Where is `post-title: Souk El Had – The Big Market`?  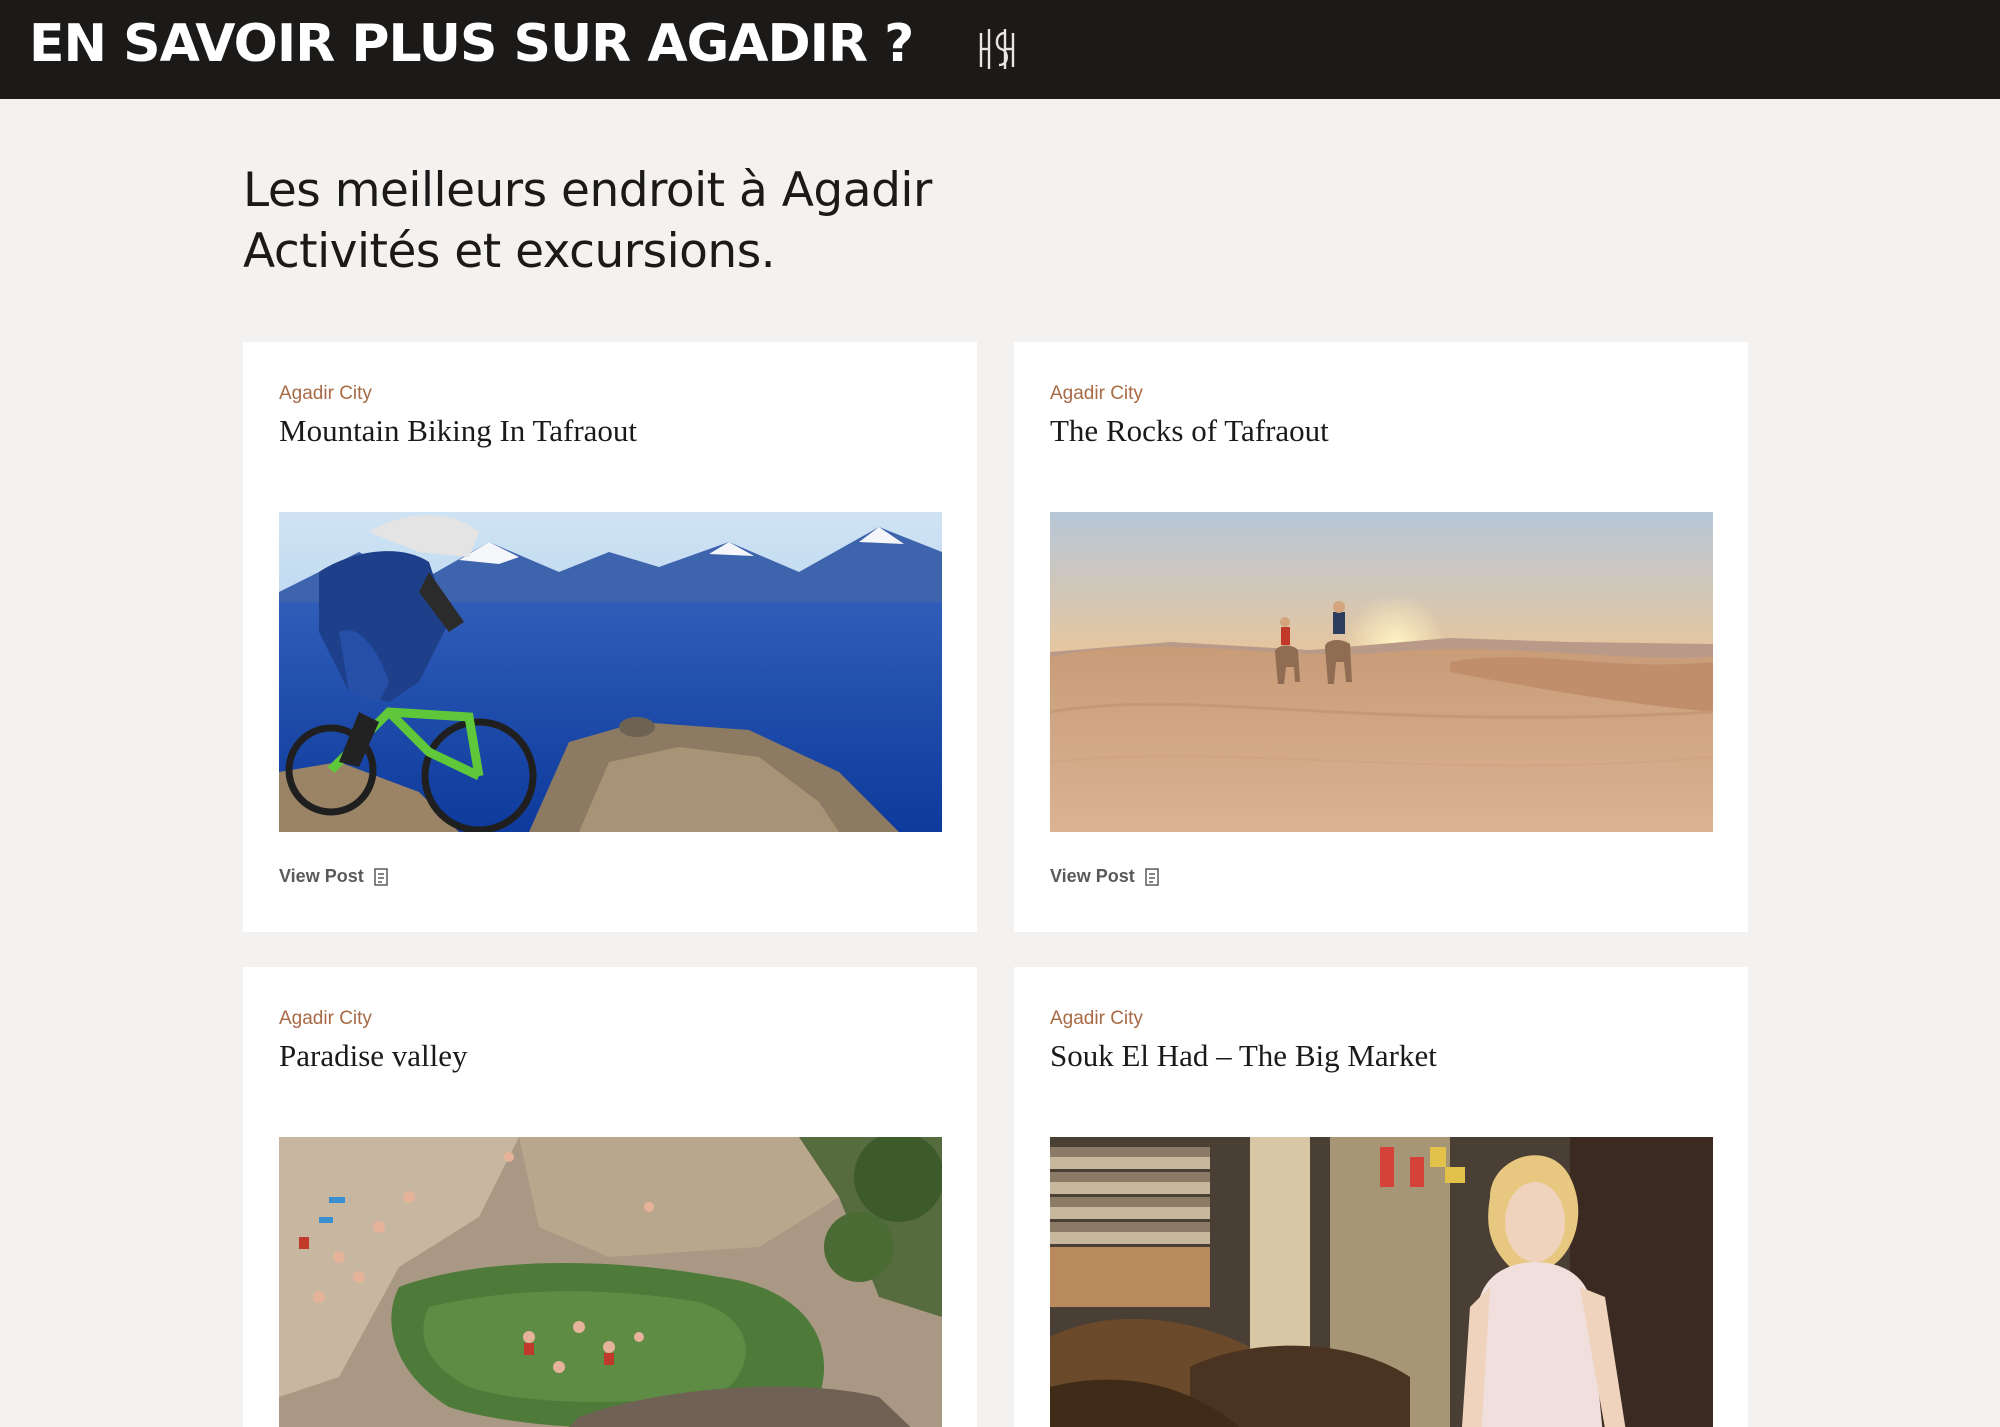
post-title: Souk El Had – The Big Market is located at coordinates (1243, 1056).